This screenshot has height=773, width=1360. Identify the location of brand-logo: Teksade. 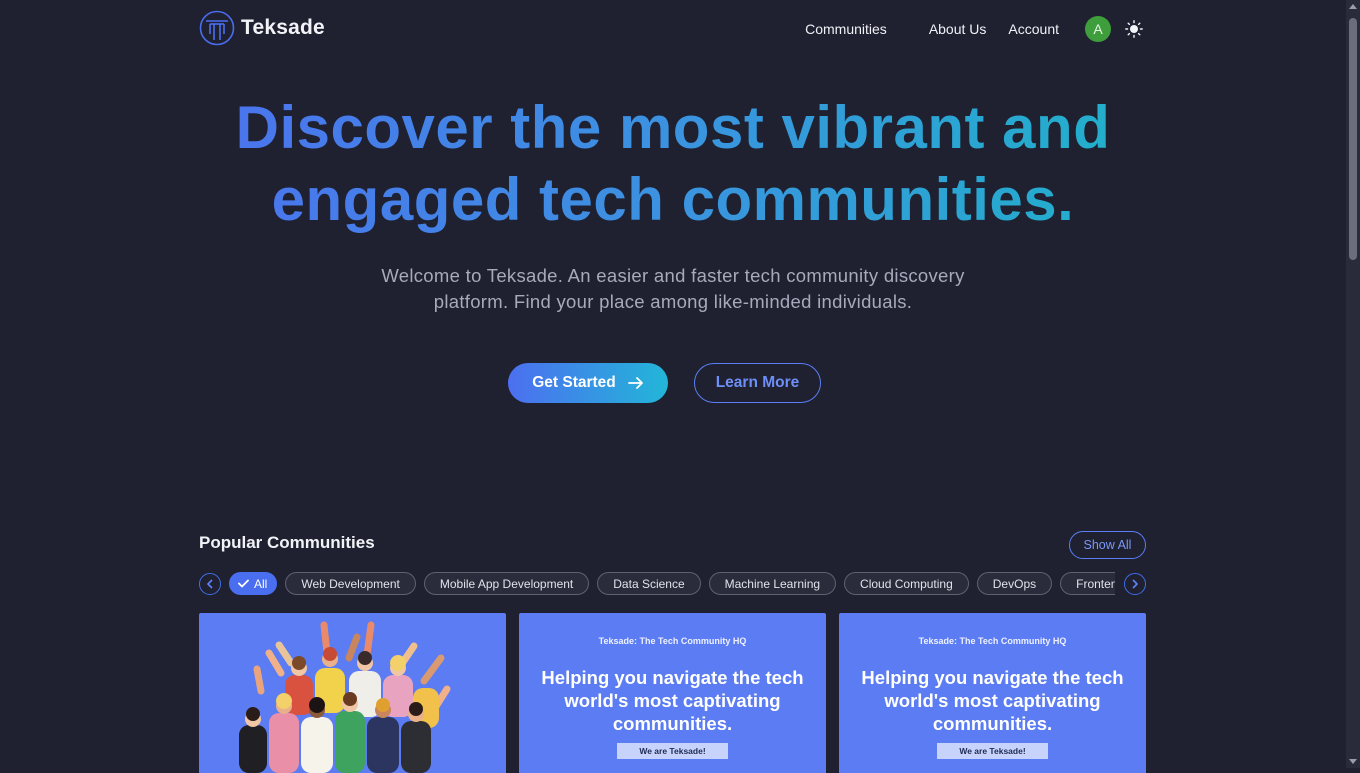
(262, 28).